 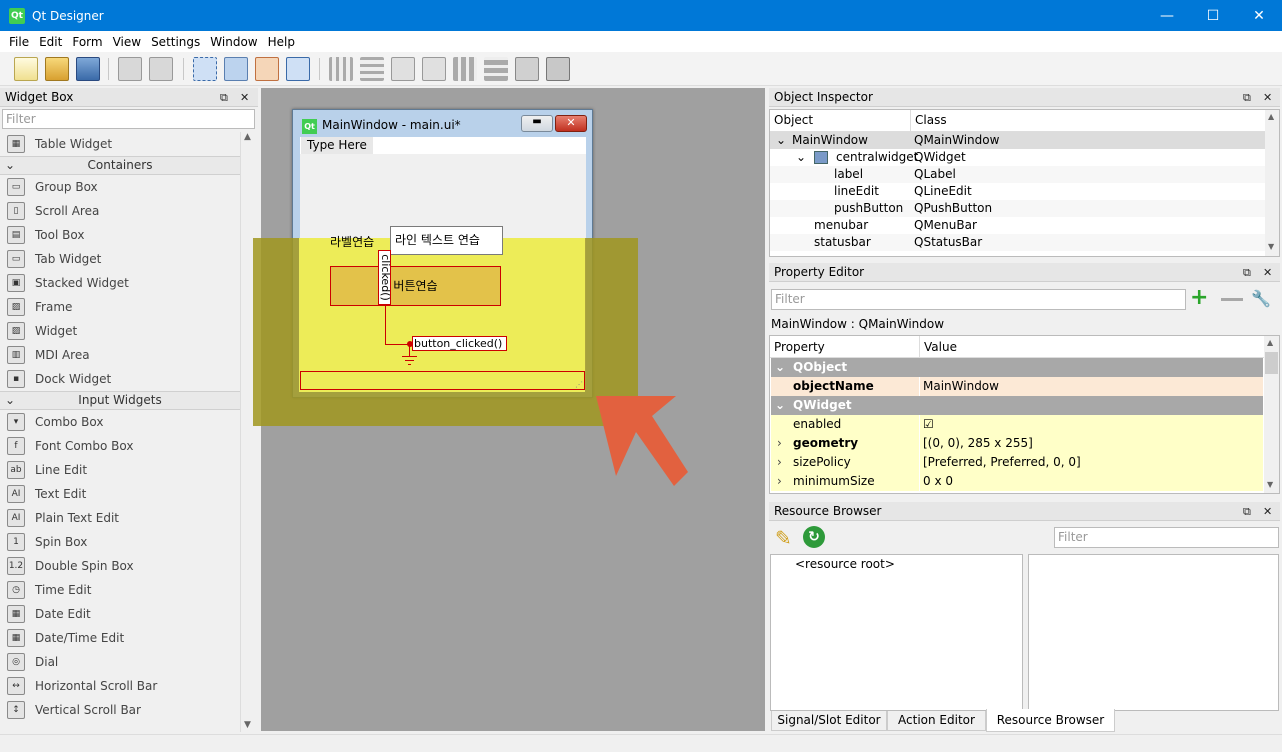 What do you see at coordinates (1017, 140) in the screenshot?
I see `object-tree-row: ⌄ MainWindow QMainWindow` at bounding box center [1017, 140].